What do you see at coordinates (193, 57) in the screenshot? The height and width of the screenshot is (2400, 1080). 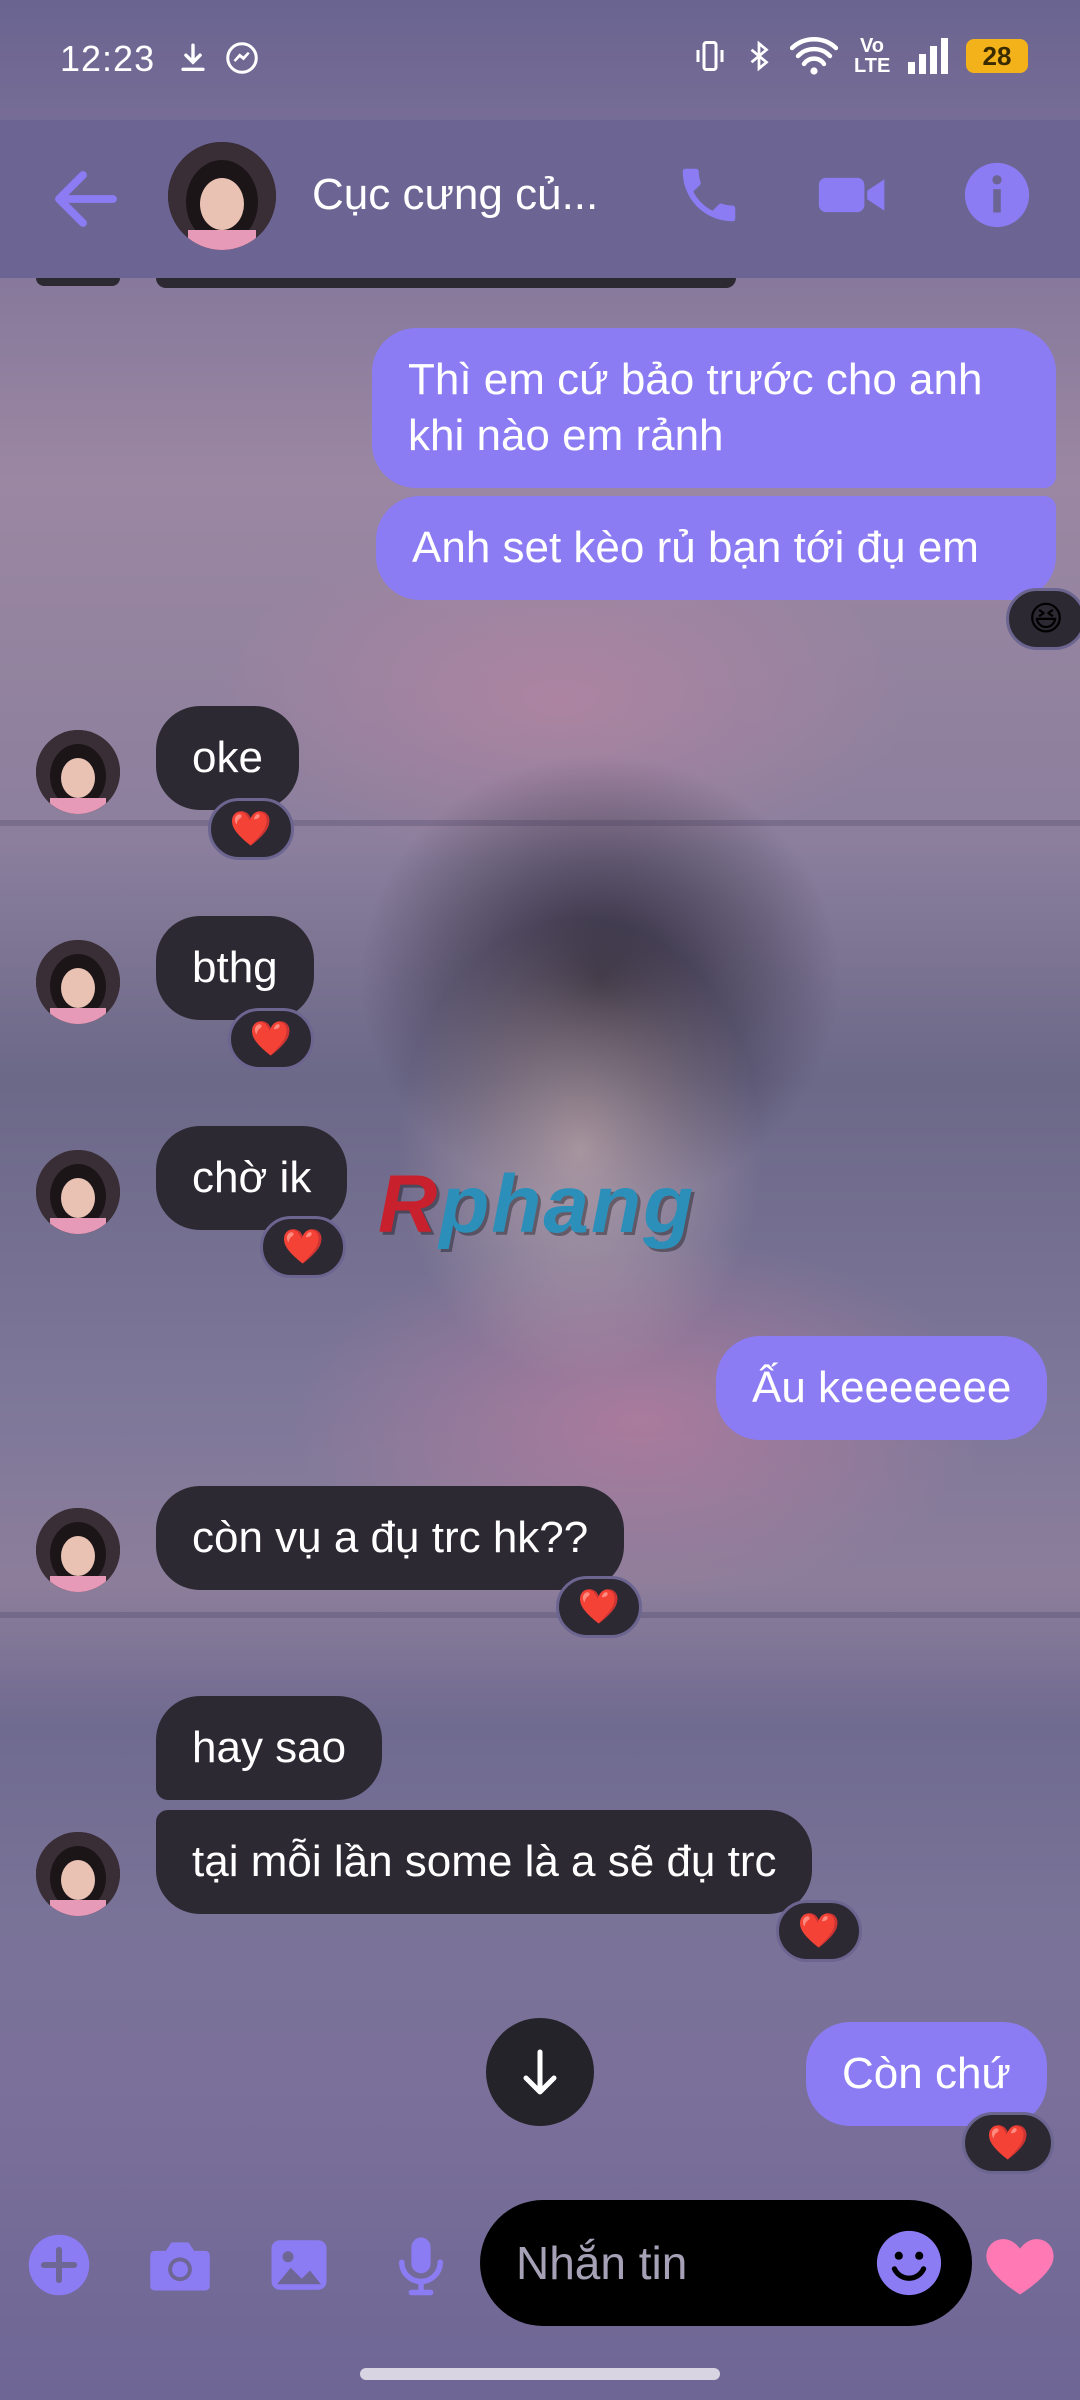 I see `download-icon` at bounding box center [193, 57].